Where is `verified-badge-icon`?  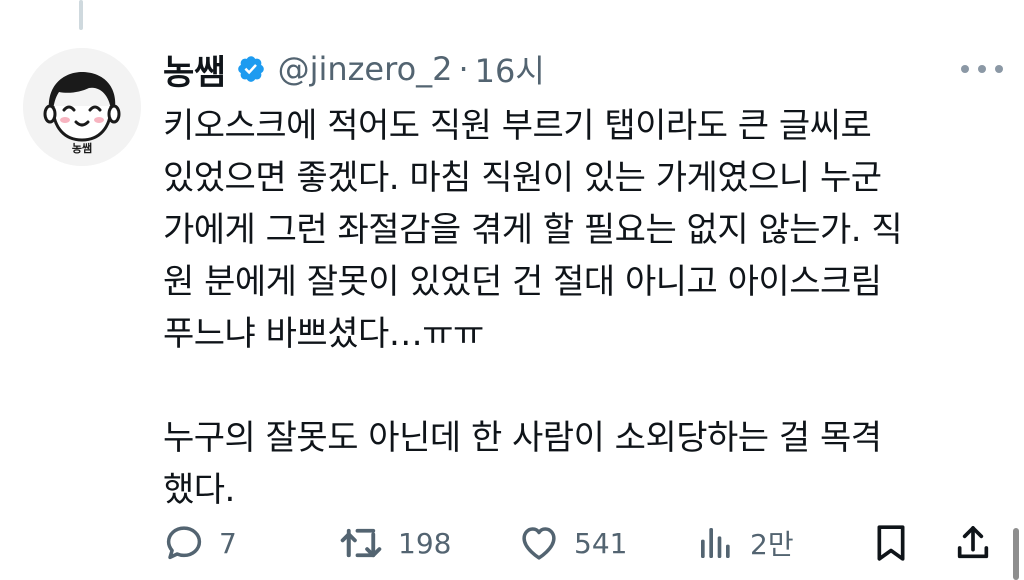 verified-badge-icon is located at coordinates (251, 69).